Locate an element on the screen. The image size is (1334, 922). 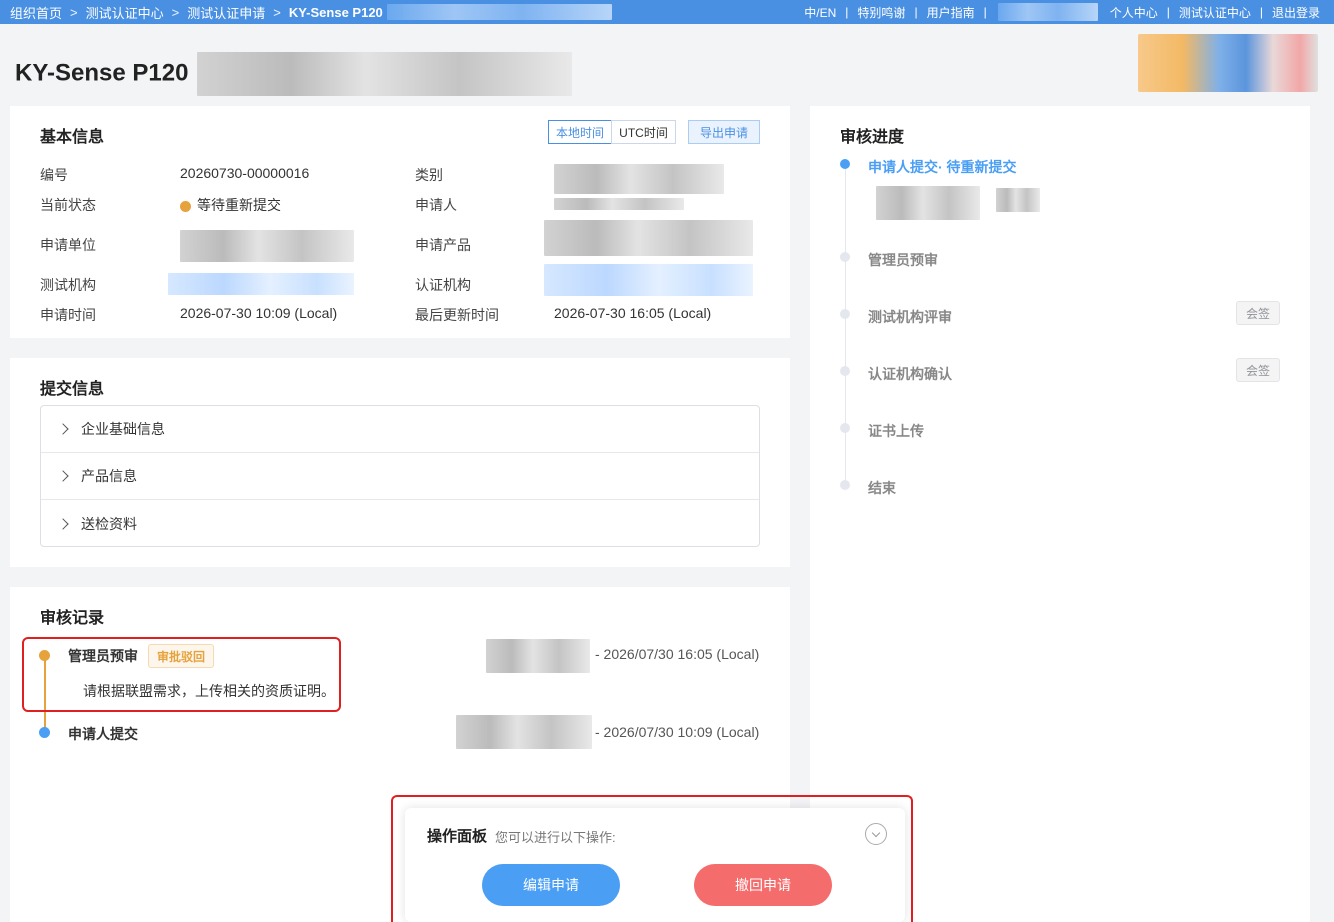
export-application-button: 导出申请 is located at coordinates (724, 132).